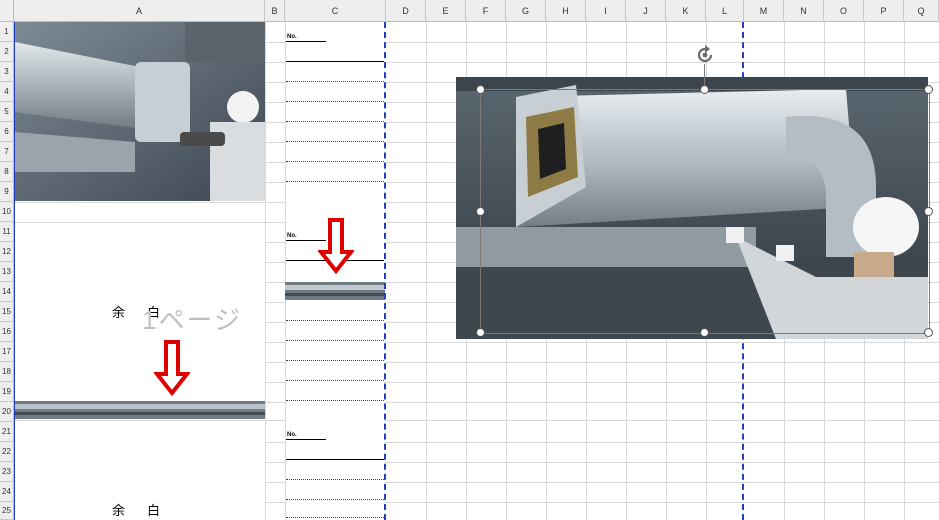 This screenshot has width=939, height=520. I want to click on row-header-23: 23, so click(7, 472).